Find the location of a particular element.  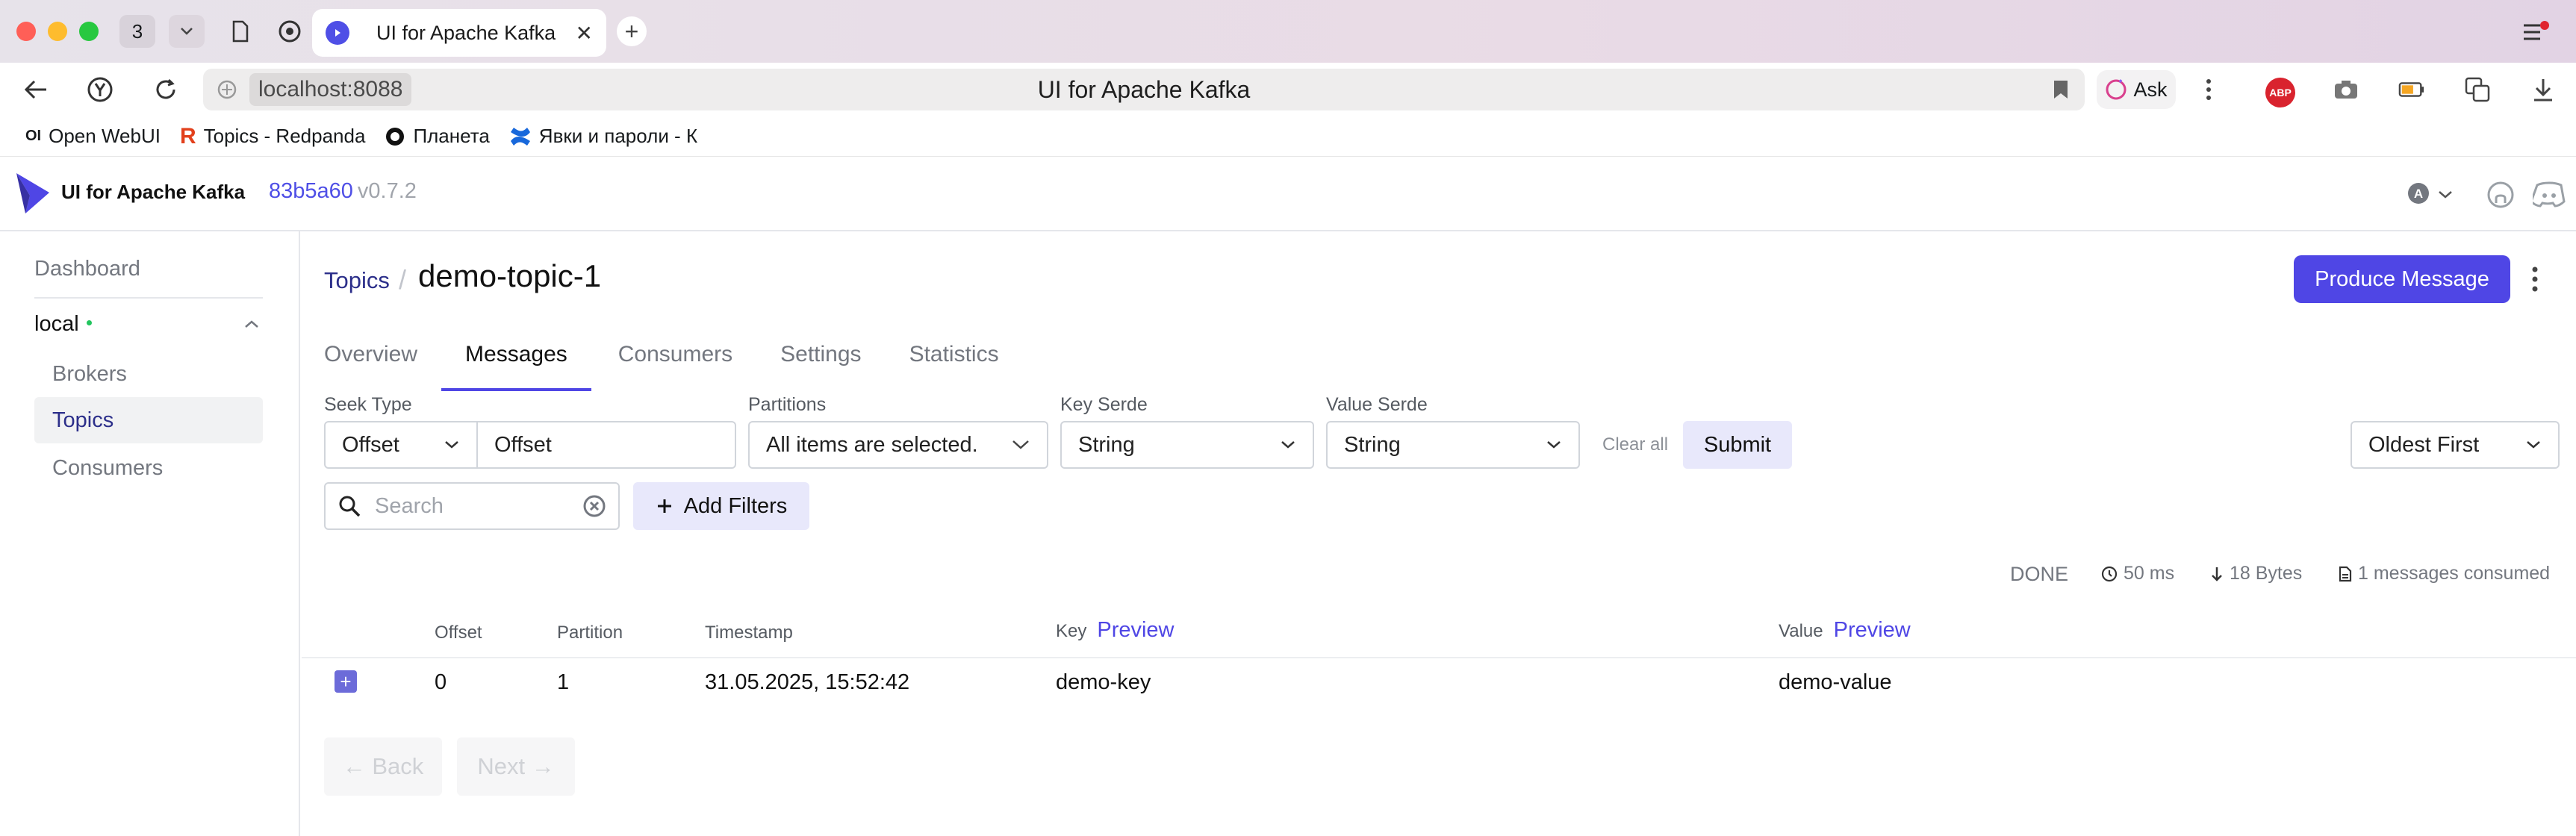

battery-icon is located at coordinates (2411, 90).